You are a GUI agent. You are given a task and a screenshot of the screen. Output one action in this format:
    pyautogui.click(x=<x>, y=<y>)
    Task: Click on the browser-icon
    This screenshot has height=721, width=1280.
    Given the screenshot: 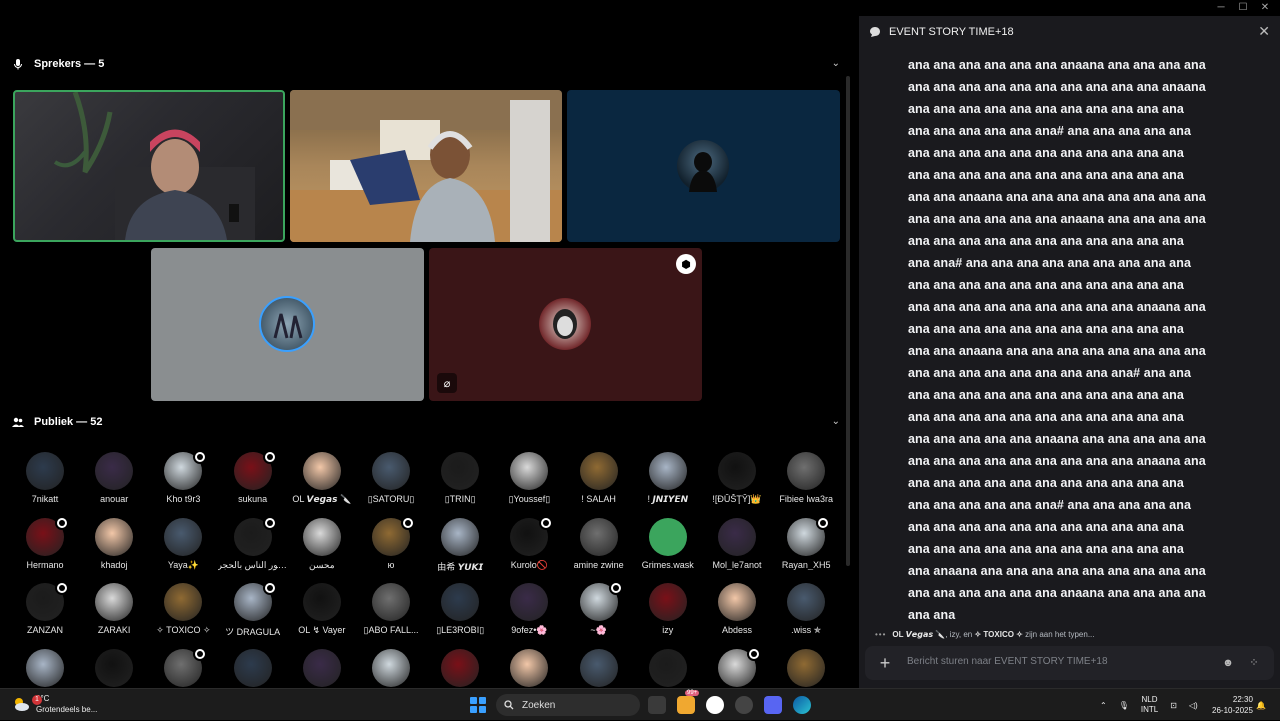 What is the action you would take?
    pyautogui.click(x=715, y=705)
    